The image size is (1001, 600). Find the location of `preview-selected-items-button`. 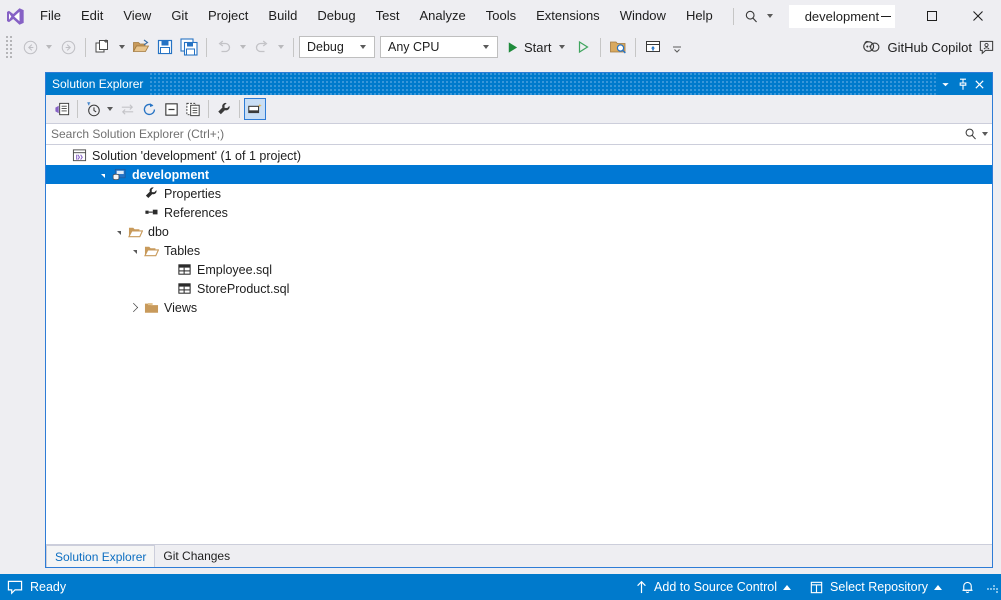

preview-selected-items-button is located at coordinates (255, 109).